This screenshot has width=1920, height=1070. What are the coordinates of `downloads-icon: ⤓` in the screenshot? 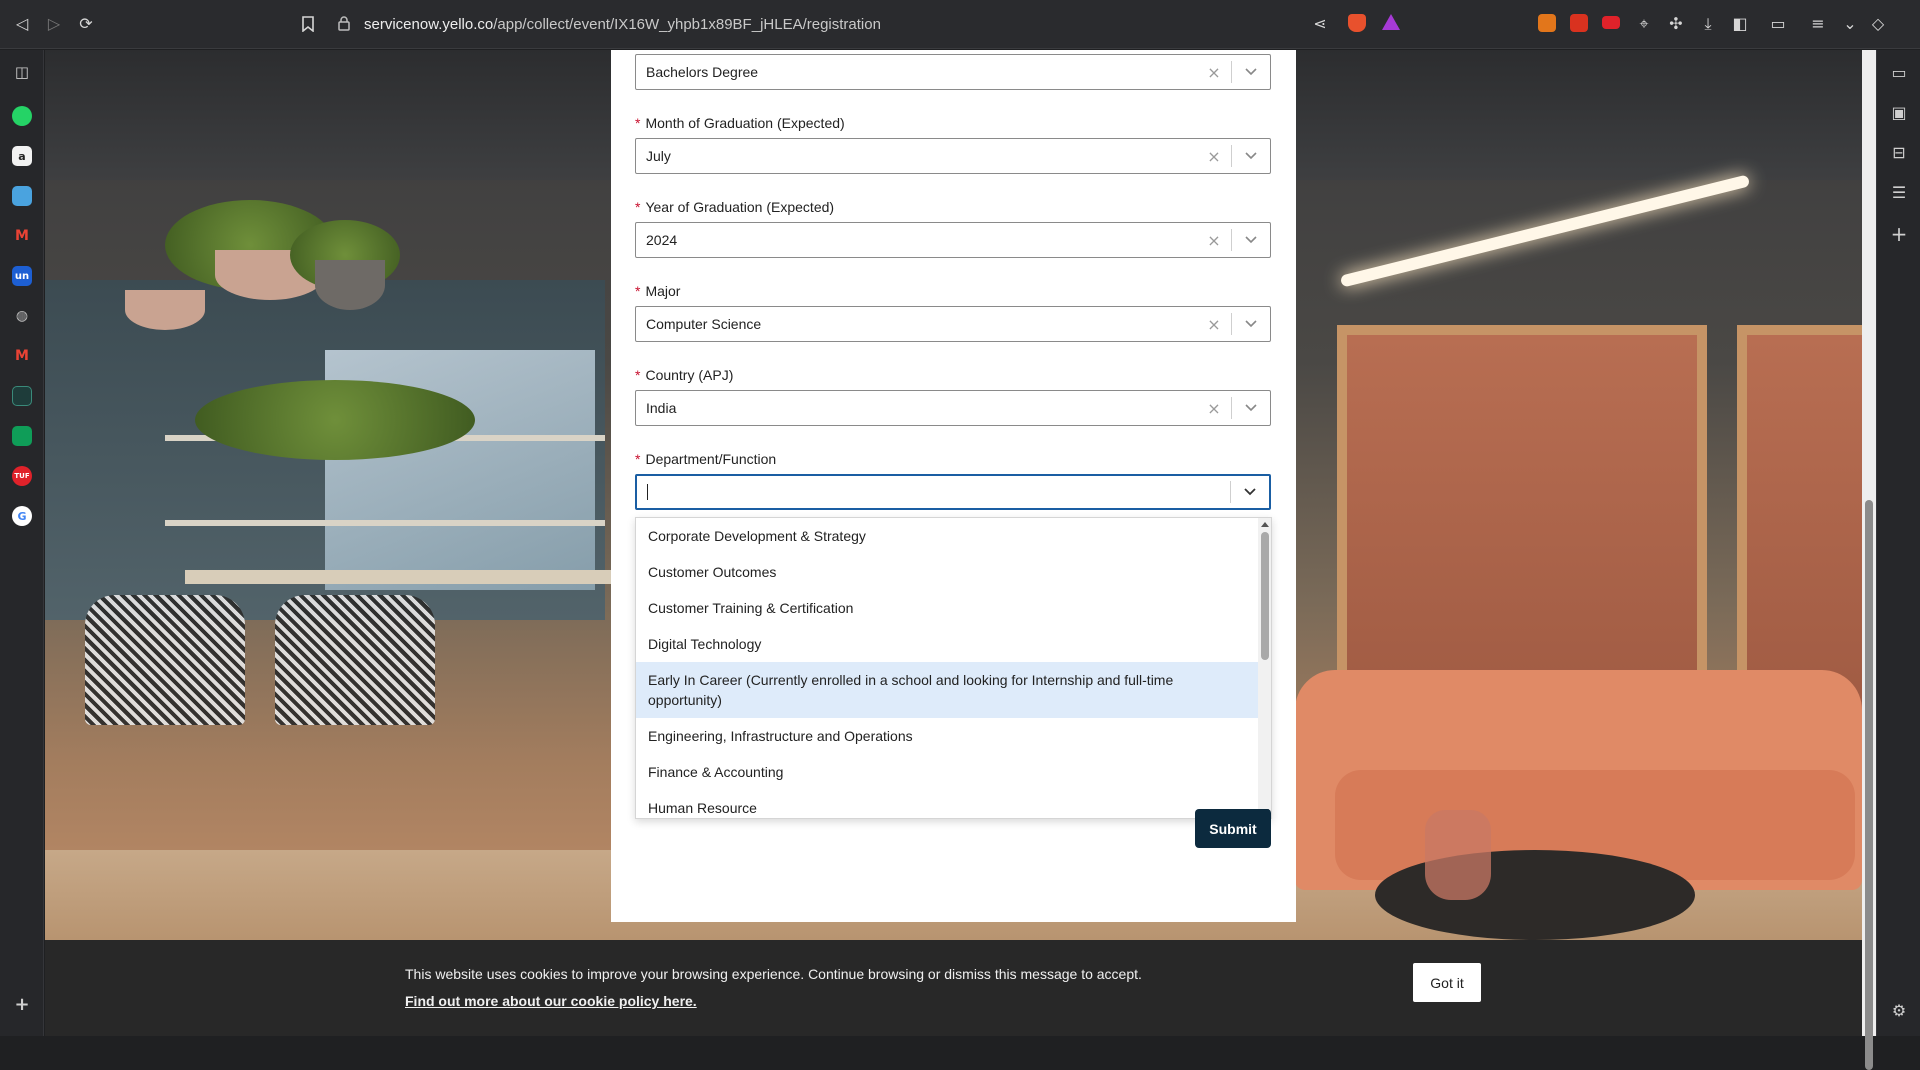 It's located at (1708, 24).